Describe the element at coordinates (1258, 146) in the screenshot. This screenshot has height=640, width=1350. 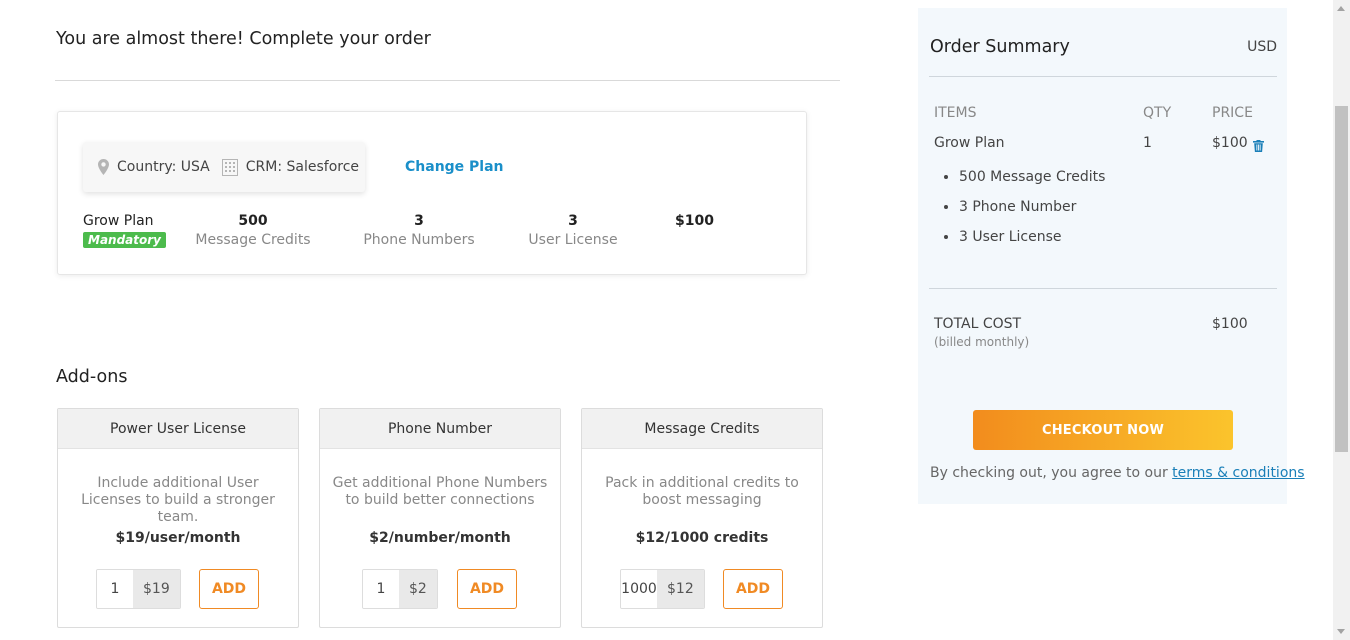
I see `trash-icon` at that location.